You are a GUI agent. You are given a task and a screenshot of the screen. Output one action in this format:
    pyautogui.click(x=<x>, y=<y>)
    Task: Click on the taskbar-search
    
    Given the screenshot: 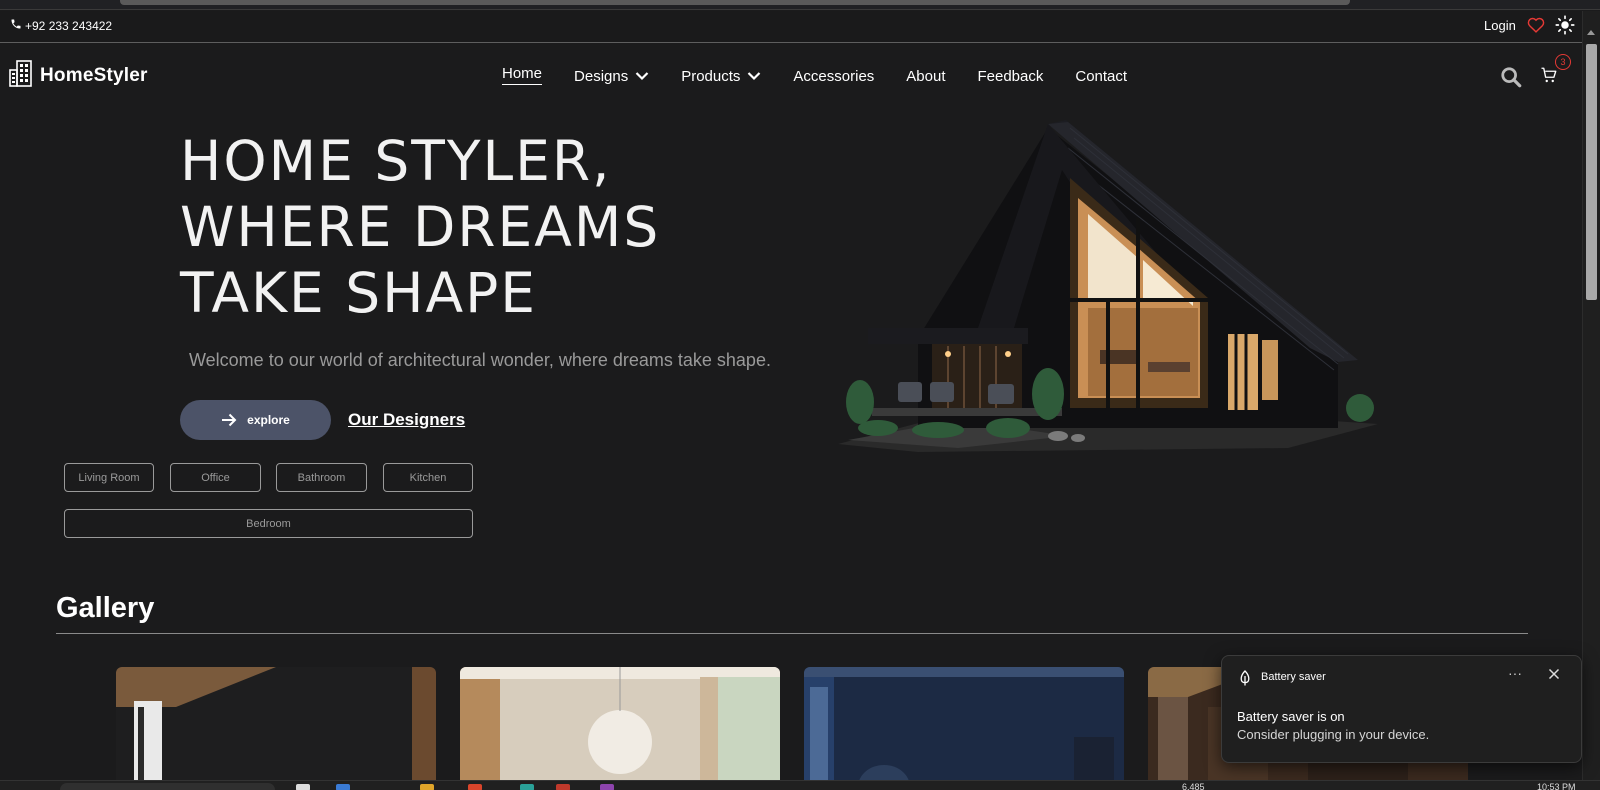 What is the action you would take?
    pyautogui.click(x=167, y=786)
    